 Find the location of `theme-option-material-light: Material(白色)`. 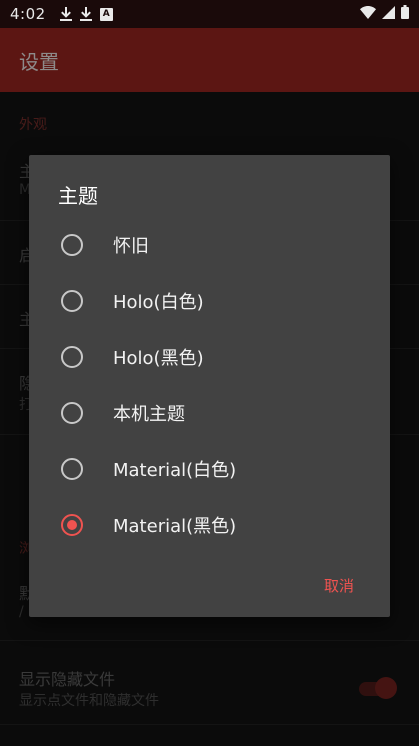

theme-option-material-light: Material(白色) is located at coordinates (209, 469).